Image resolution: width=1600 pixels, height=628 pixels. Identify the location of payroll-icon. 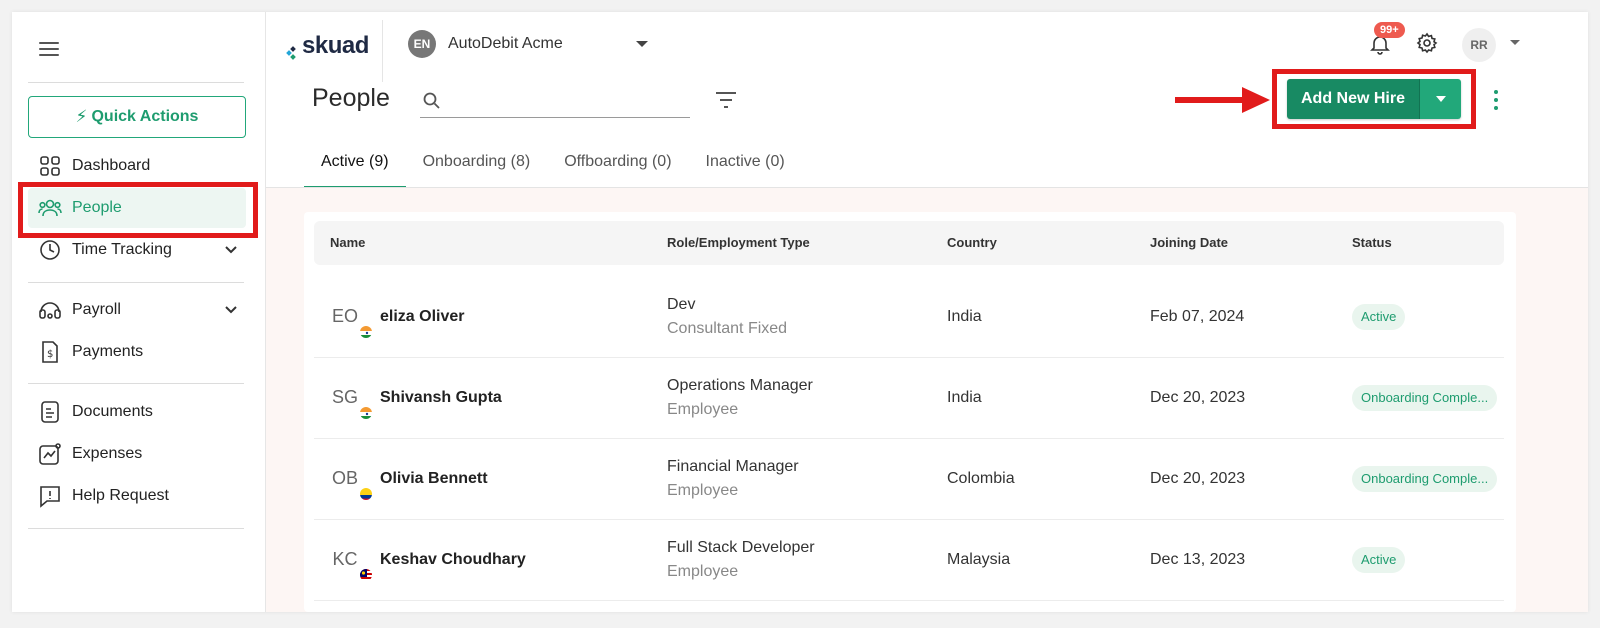
(50, 310).